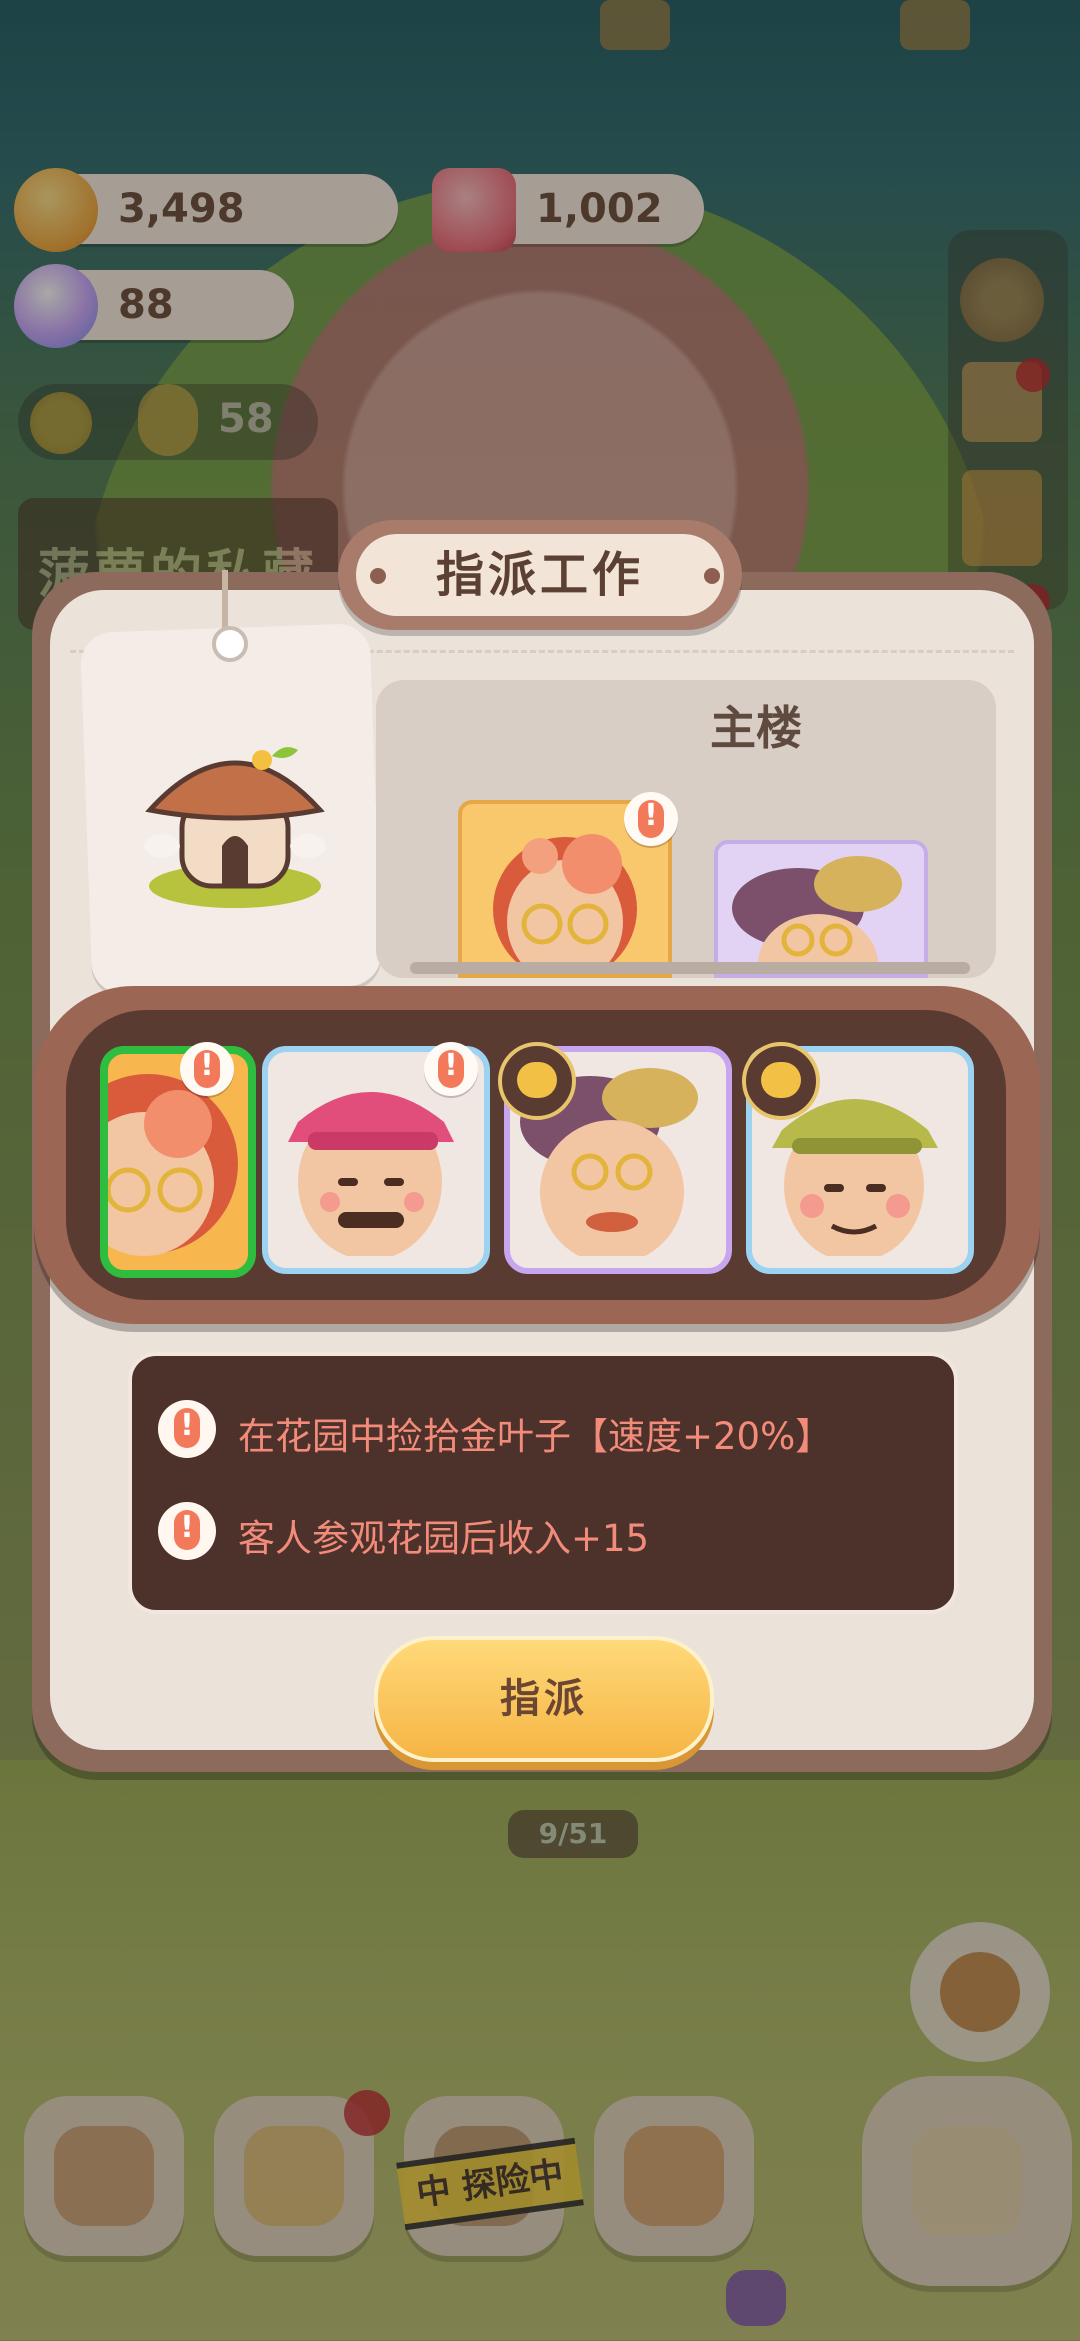 The height and width of the screenshot is (2341, 1080). I want to click on assign-button: 指派, so click(544, 1699).